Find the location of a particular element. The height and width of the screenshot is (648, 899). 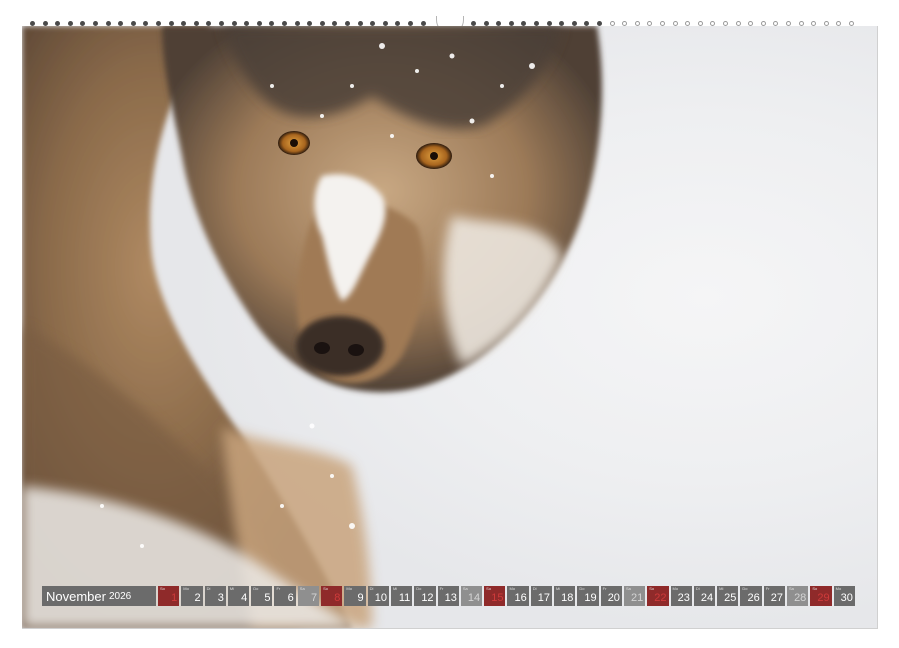

day-number: 30 is located at coordinates (846, 598).